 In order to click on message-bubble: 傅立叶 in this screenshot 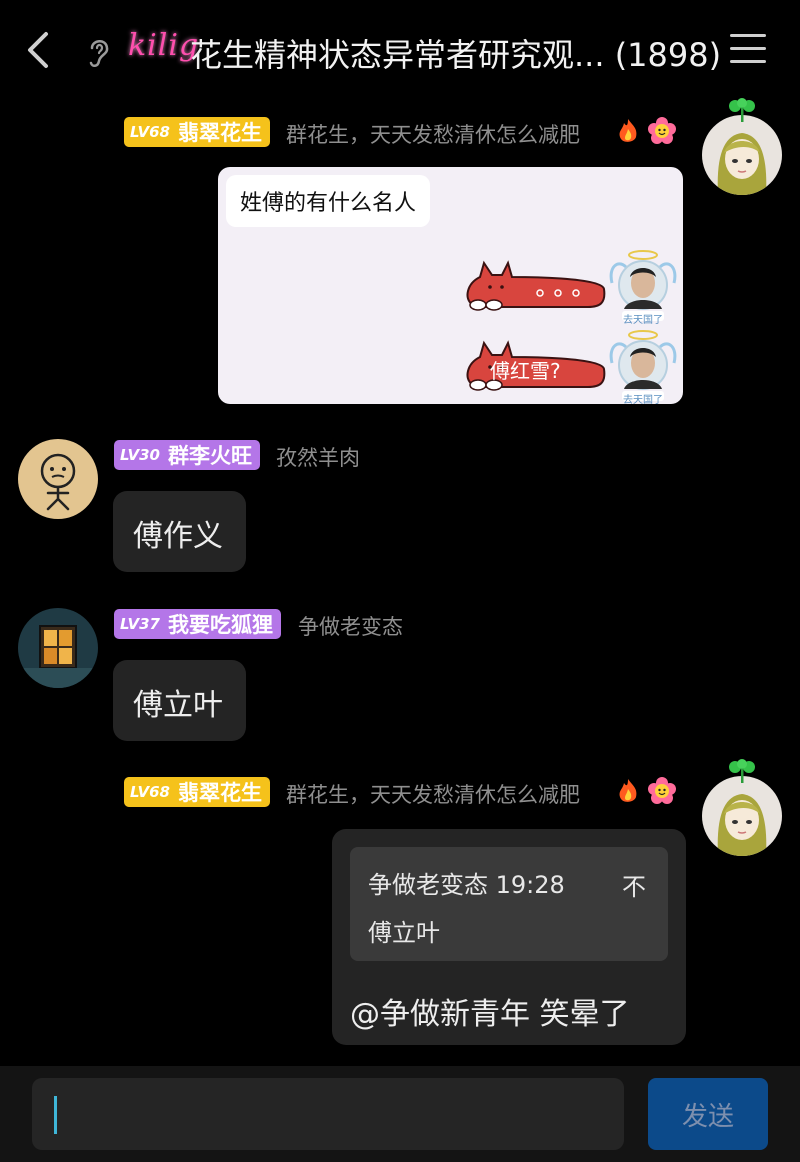, I will do `click(179, 700)`.